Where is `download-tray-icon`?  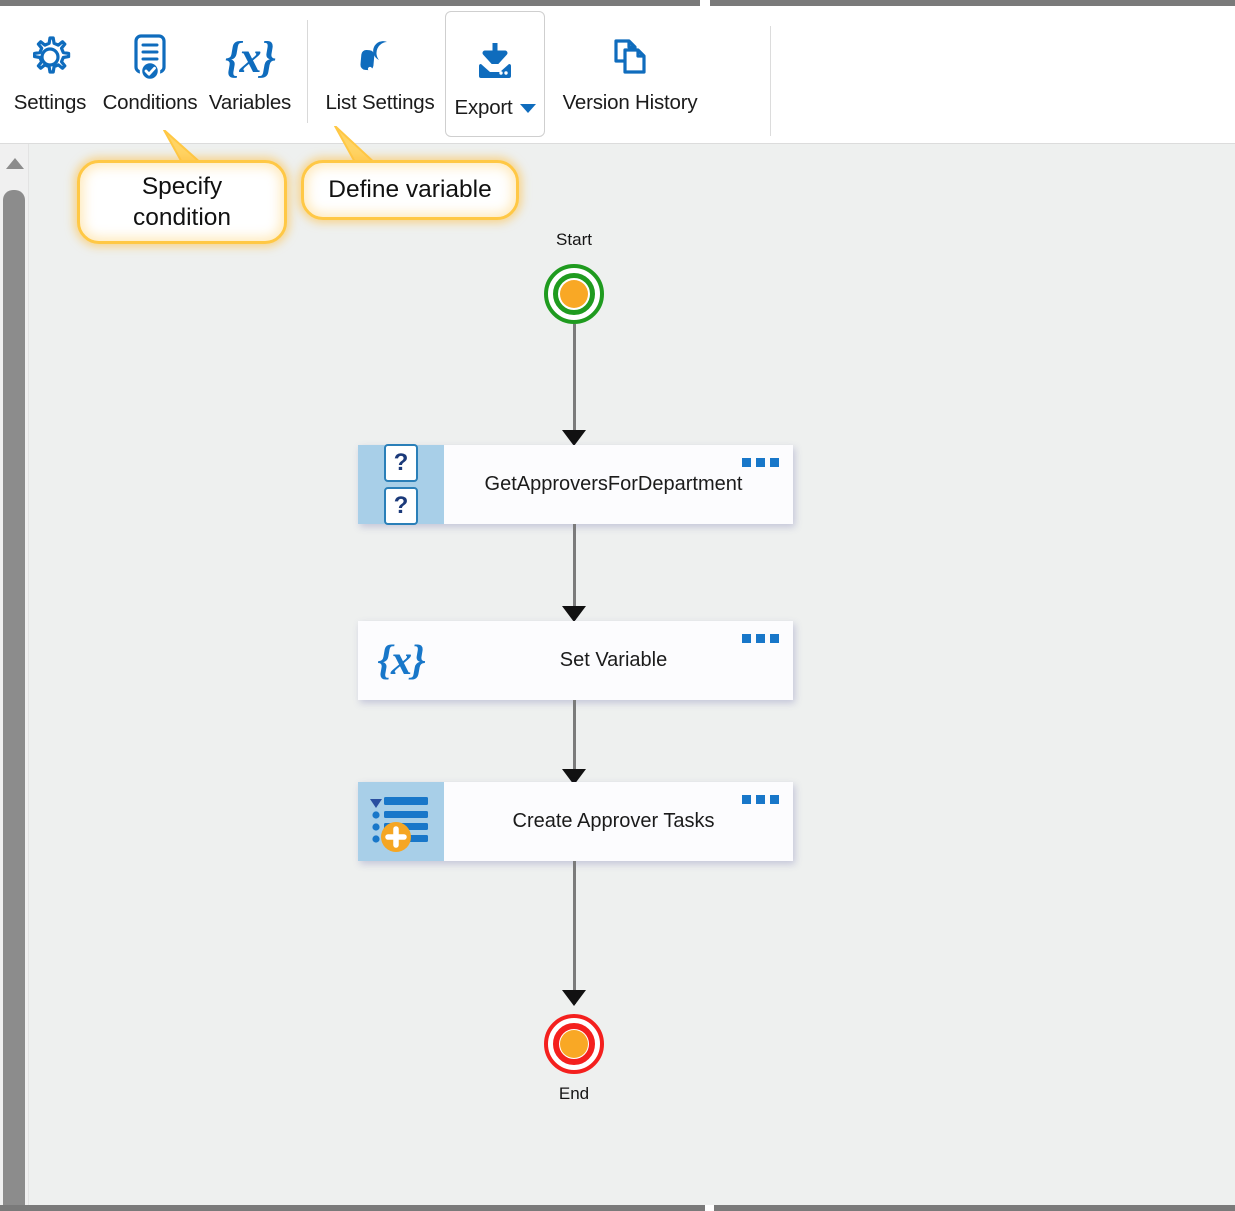 download-tray-icon is located at coordinates (495, 62).